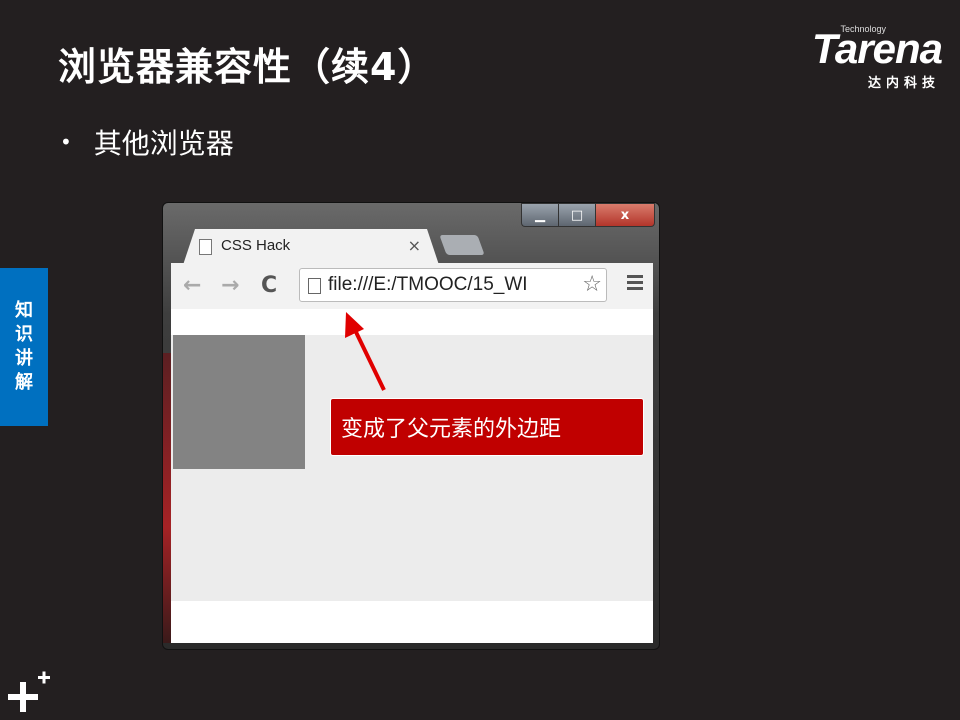 The height and width of the screenshot is (720, 960). What do you see at coordinates (239, 402) in the screenshot?
I see `child-box` at bounding box center [239, 402].